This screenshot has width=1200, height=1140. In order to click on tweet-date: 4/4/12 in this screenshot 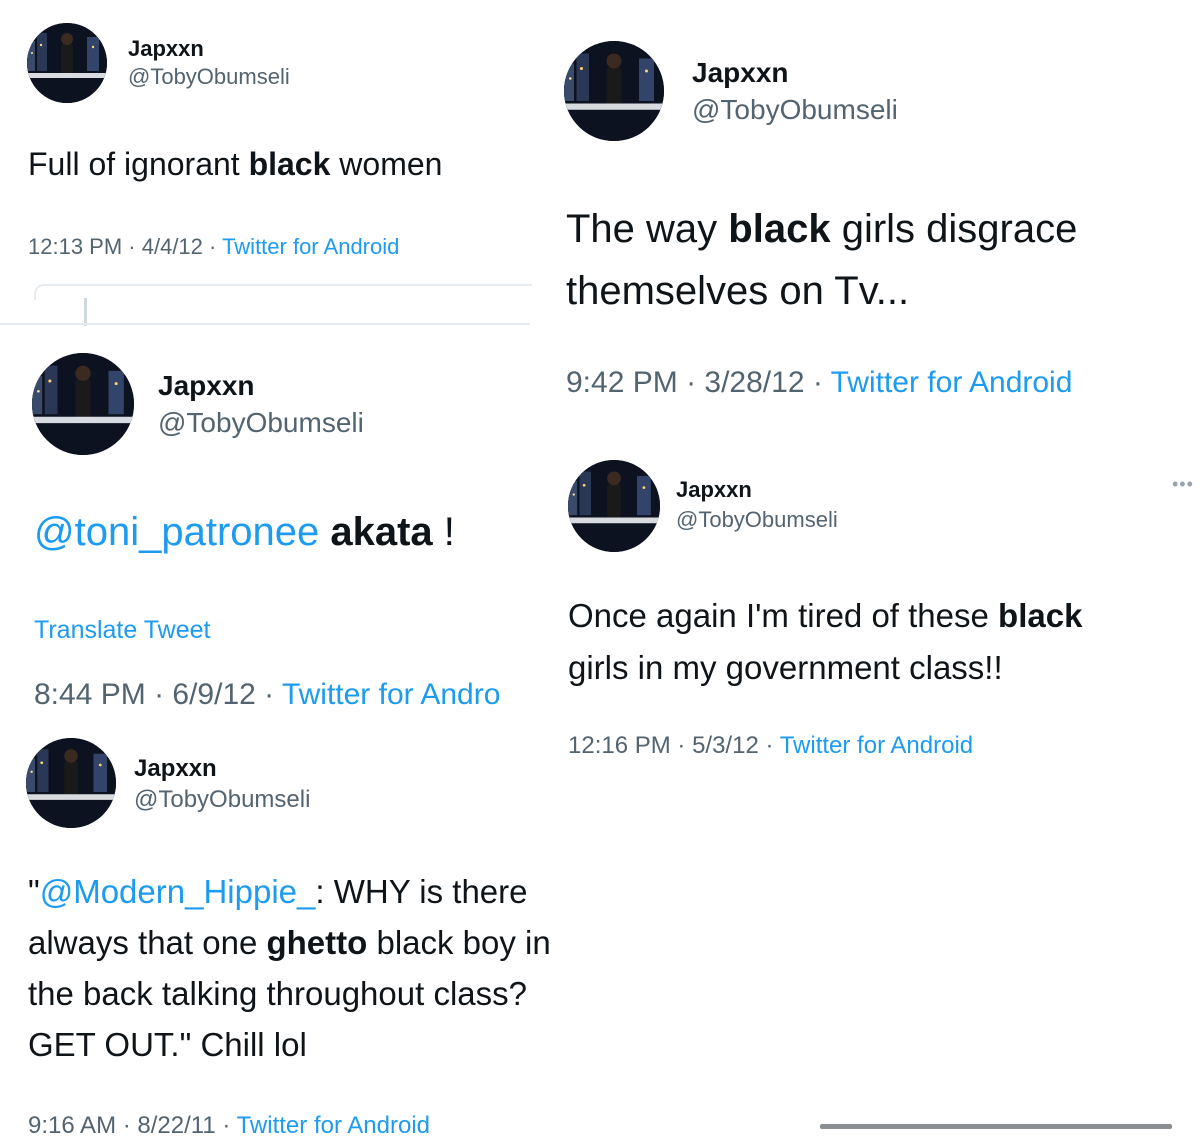, I will do `click(172, 246)`.